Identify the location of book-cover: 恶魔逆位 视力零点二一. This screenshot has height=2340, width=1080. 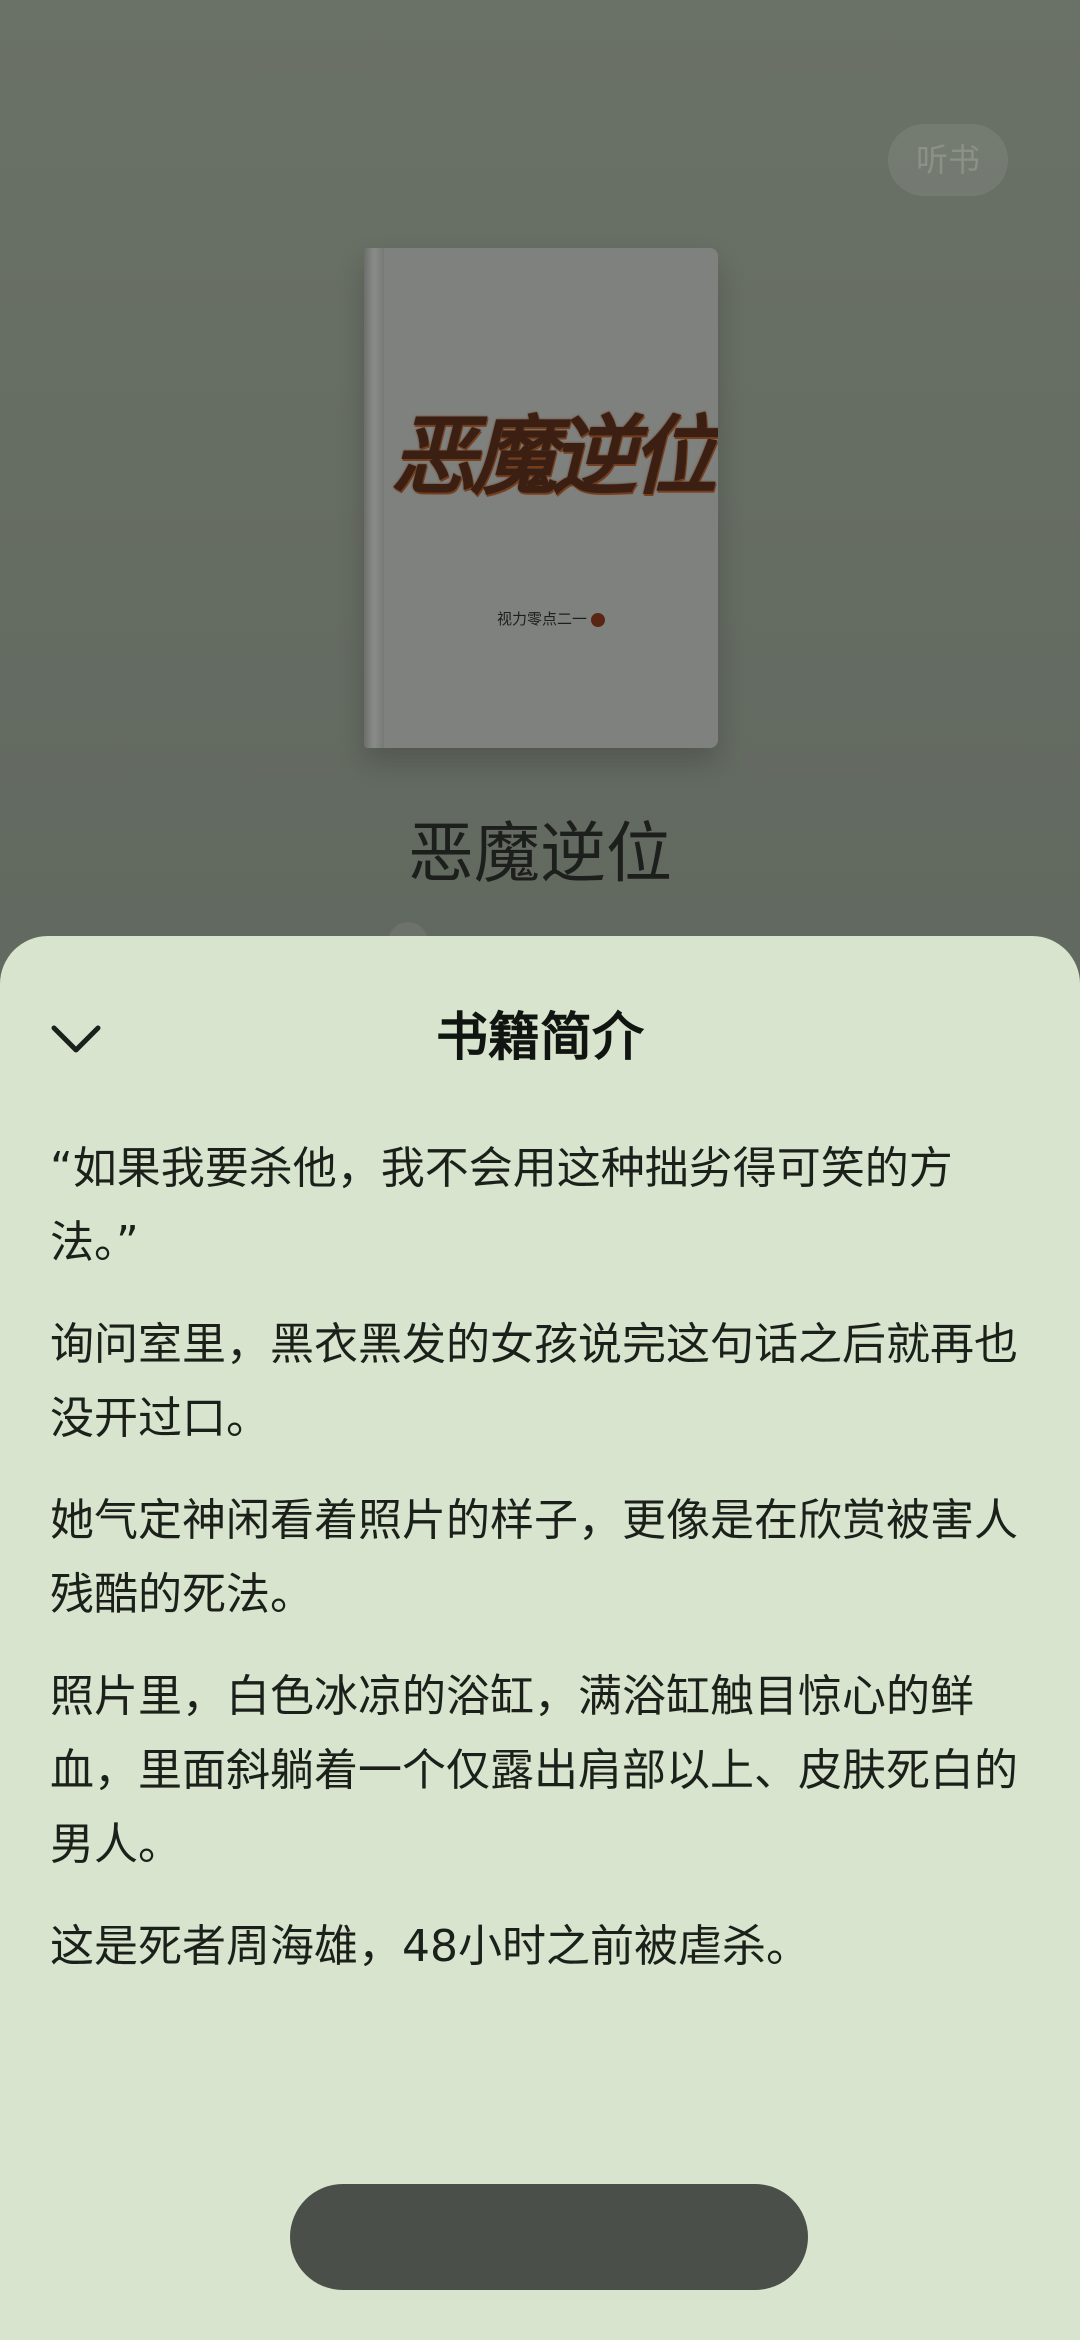
(541, 498).